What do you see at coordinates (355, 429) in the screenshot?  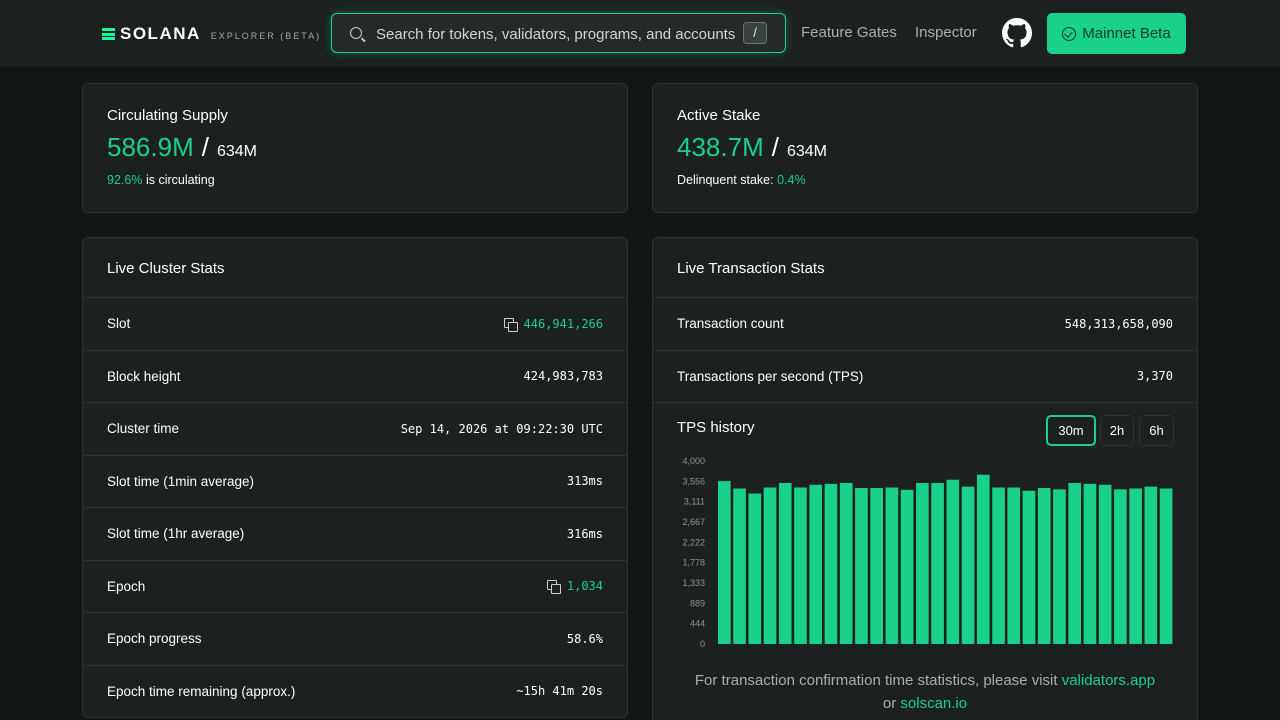 I see `cluster-stat-row: Cluster time Sep 14, 2026 at 09:22:30 UTC` at bounding box center [355, 429].